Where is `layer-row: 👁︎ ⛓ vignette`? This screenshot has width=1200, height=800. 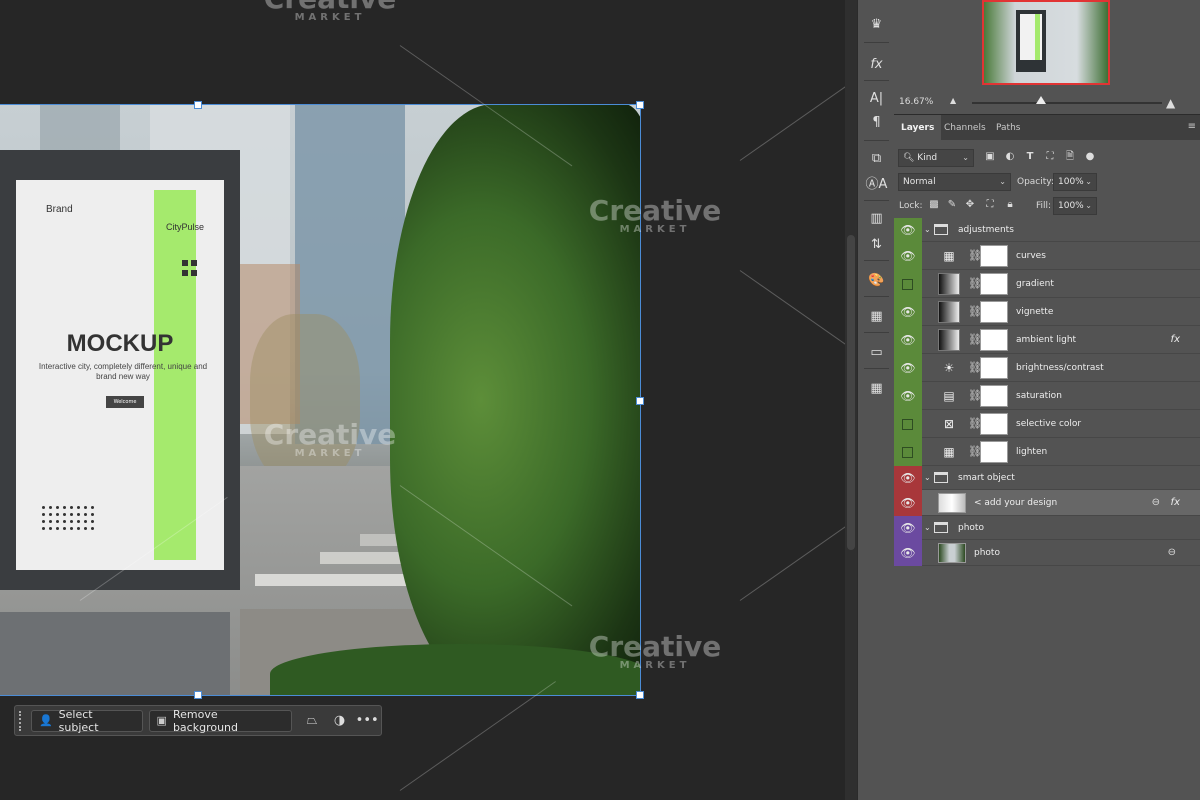 layer-row: 👁︎ ⛓ vignette is located at coordinates (1047, 312).